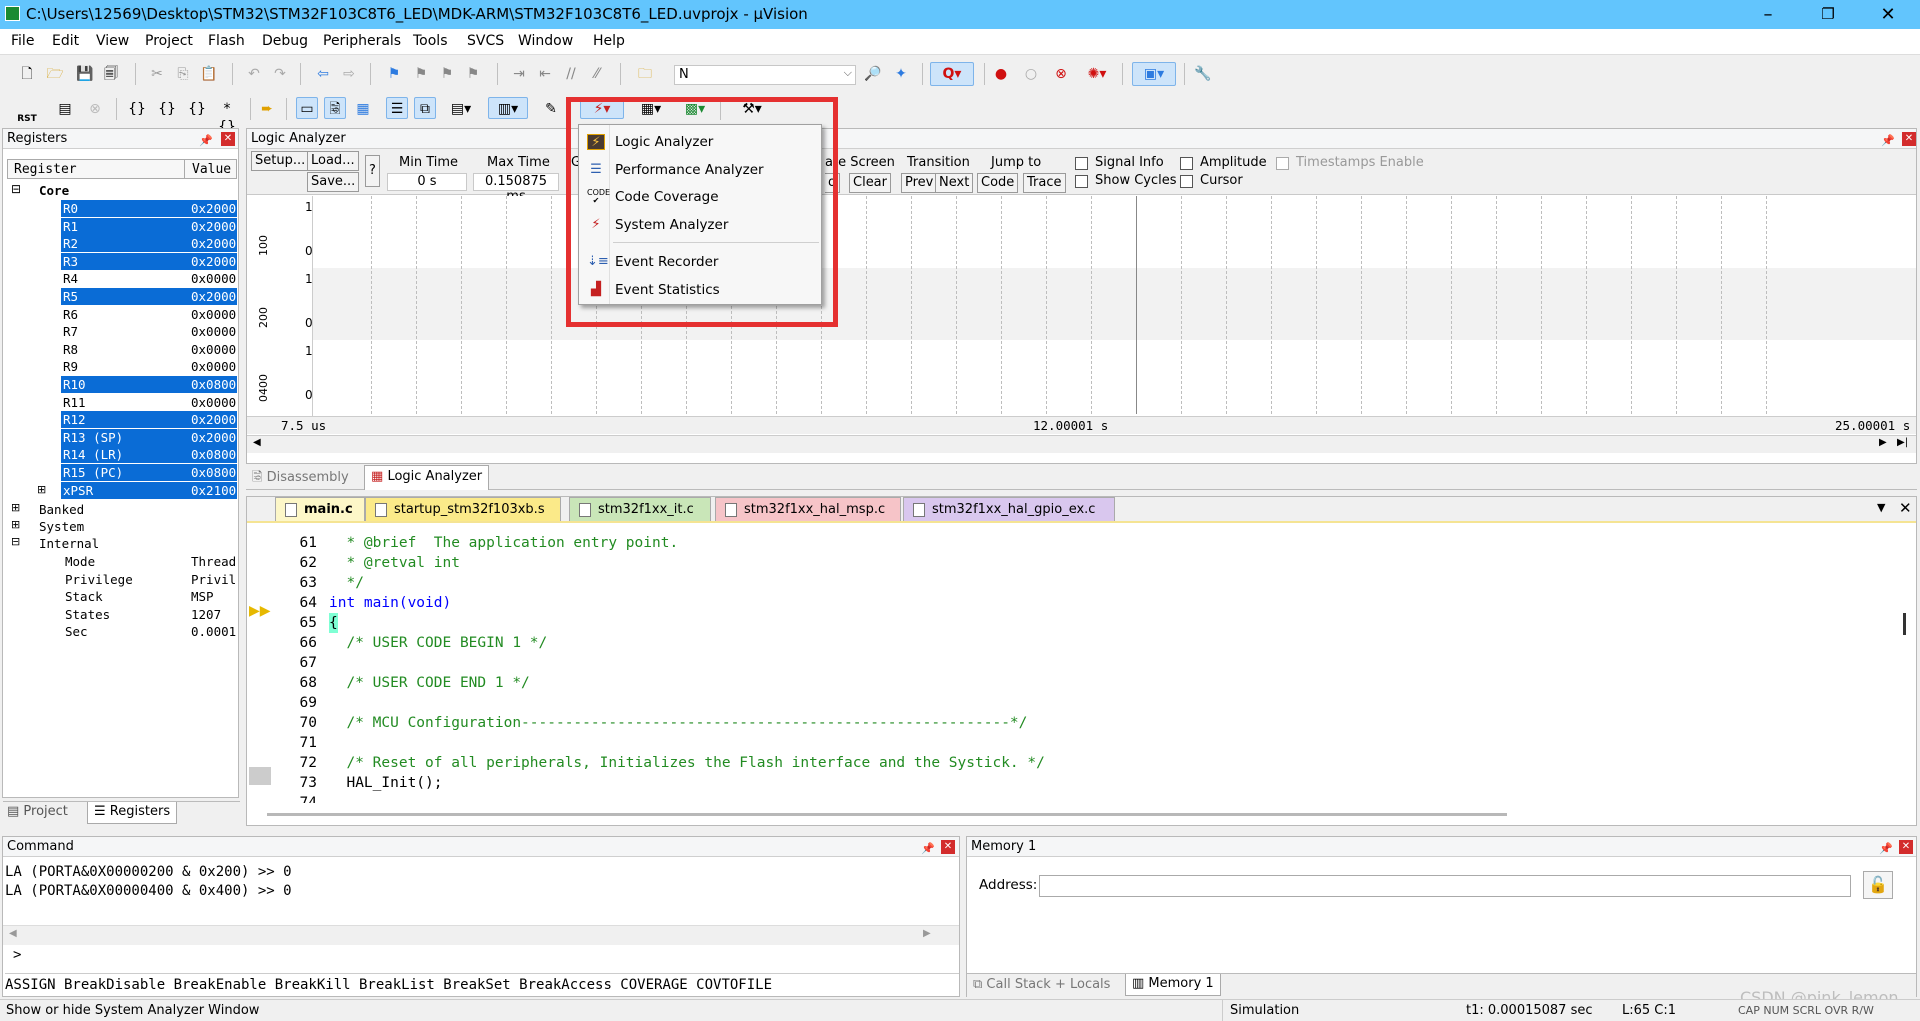  Describe the element at coordinates (777, 798) in the screenshot. I see `code-line: 74` at that location.